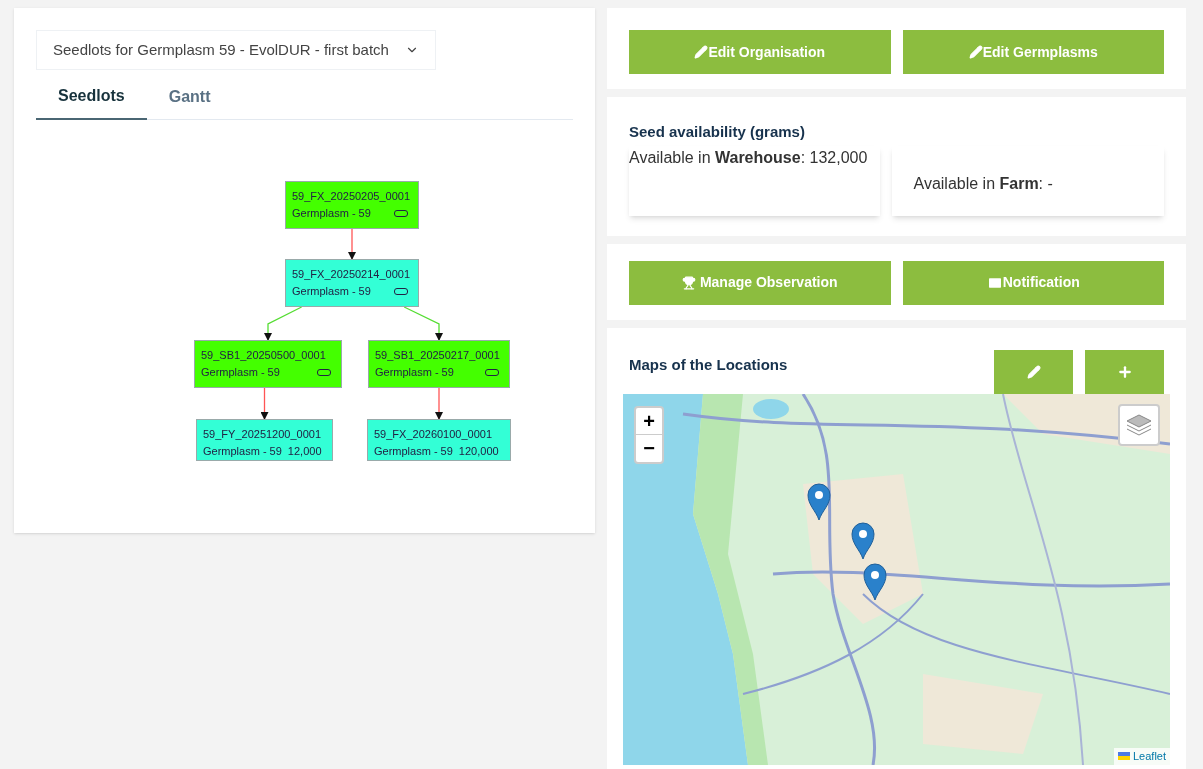 This screenshot has height=769, width=1203. I want to click on section-title: Seed availability (grams), so click(717, 132).